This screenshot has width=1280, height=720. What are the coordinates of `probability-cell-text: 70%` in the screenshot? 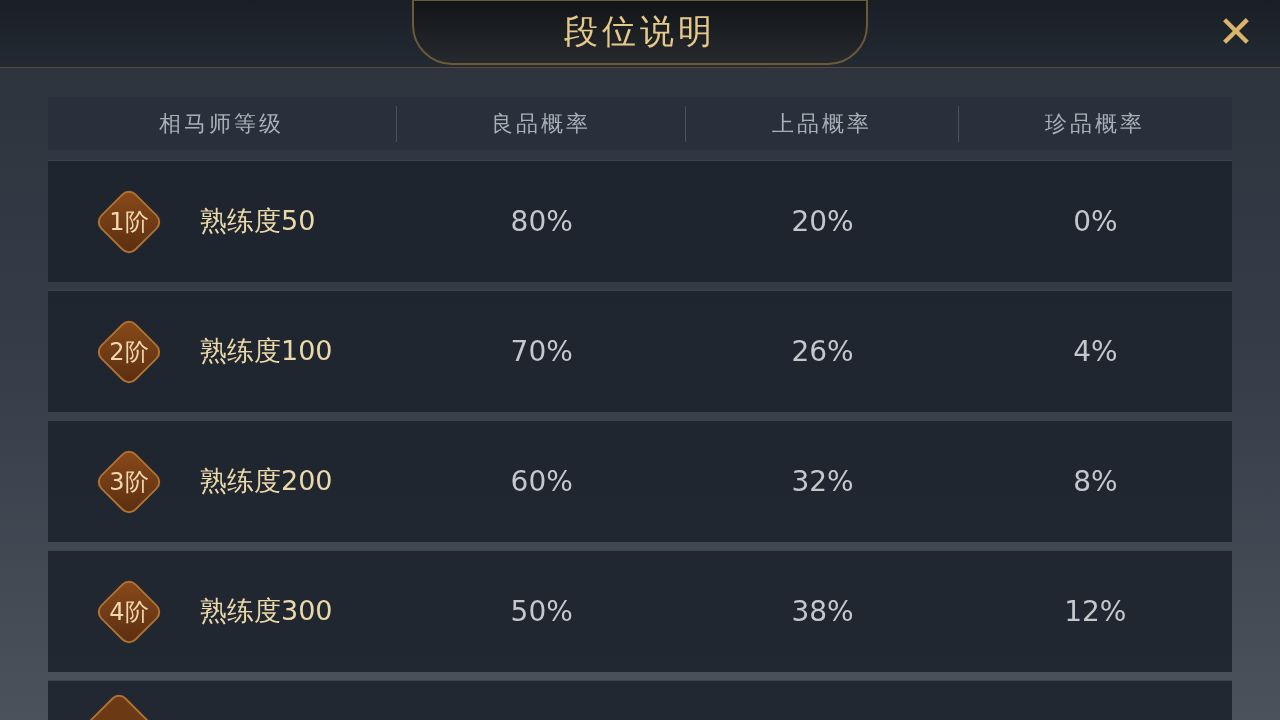 It's located at (541, 351).